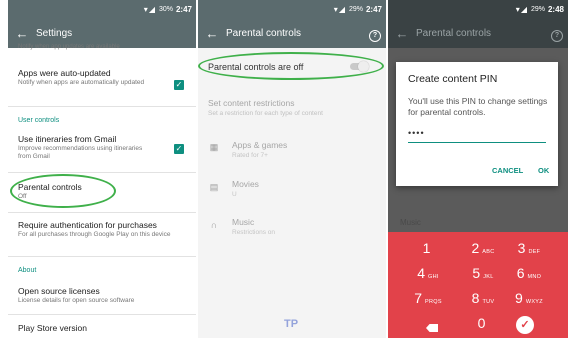 This screenshot has height=338, width=568. I want to click on clock: 2:48, so click(555, 9).